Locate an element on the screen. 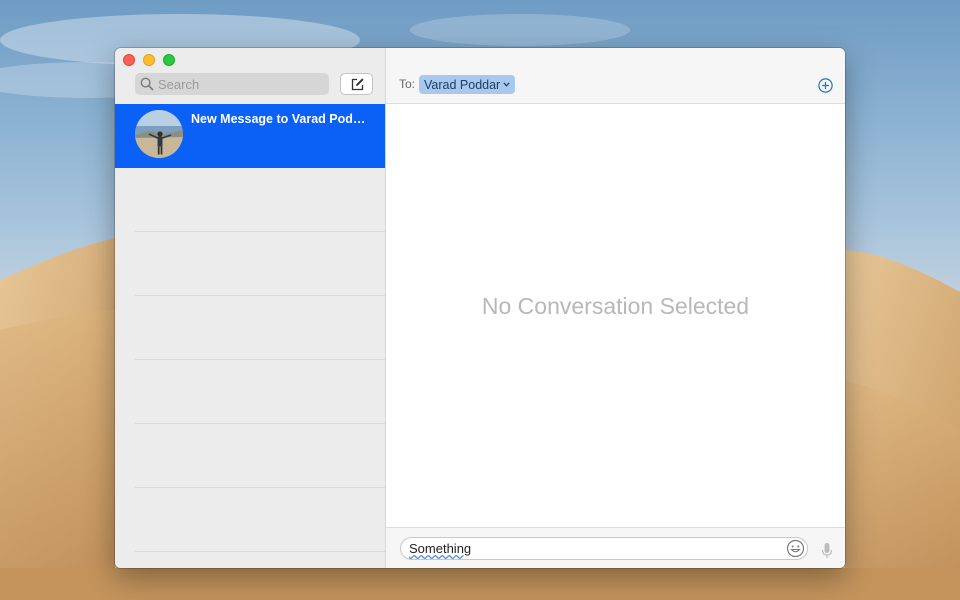  chevron-down-icon is located at coordinates (506, 84).